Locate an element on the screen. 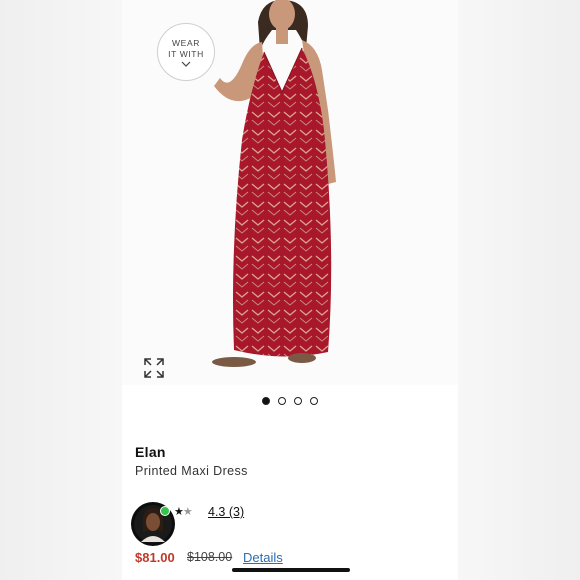 Image resolution: width=580 pixels, height=580 pixels. wear-it-with-label-line2: IT WITH is located at coordinates (186, 54).